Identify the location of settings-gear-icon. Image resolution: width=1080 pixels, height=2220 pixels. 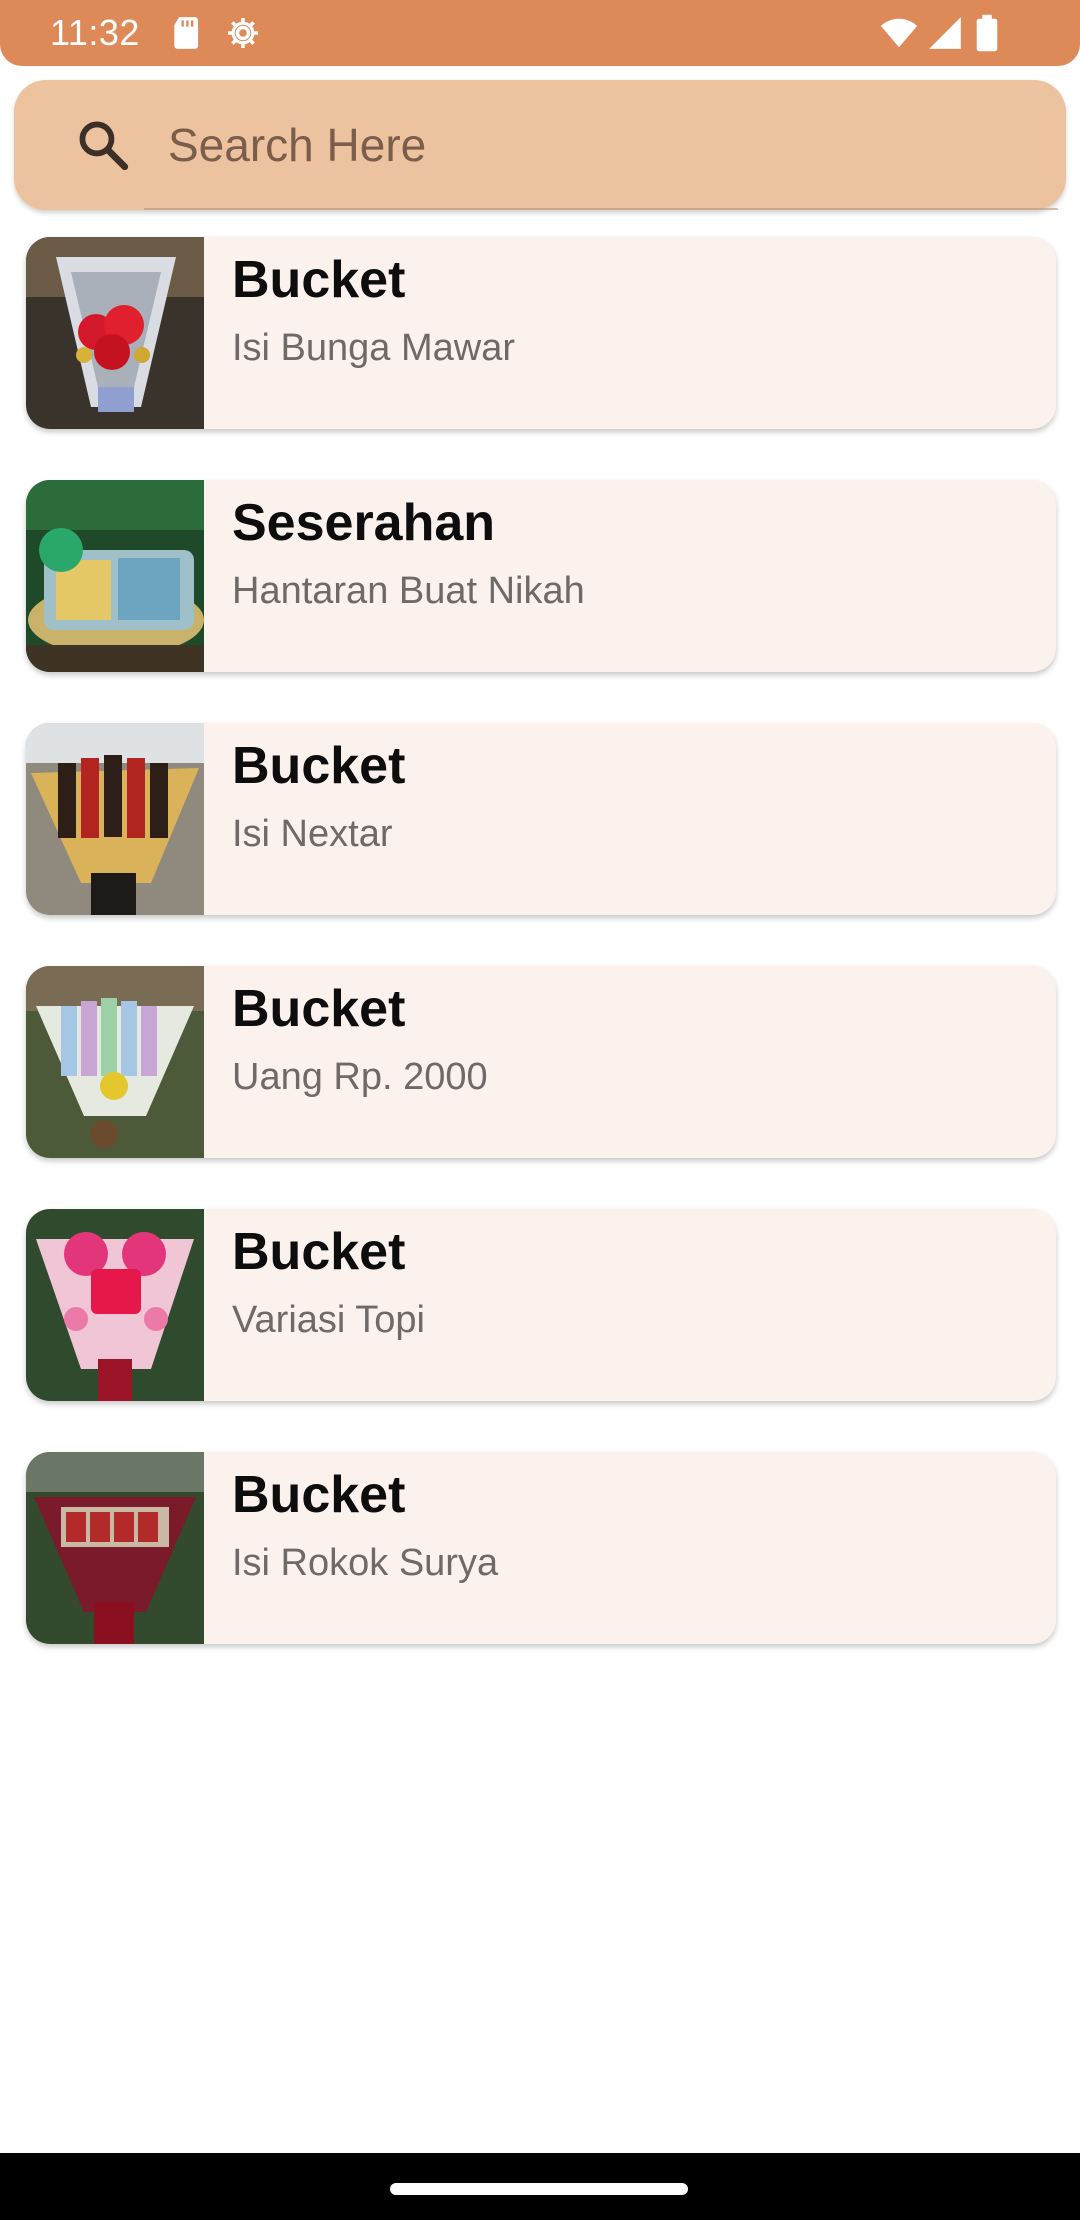
(243, 33).